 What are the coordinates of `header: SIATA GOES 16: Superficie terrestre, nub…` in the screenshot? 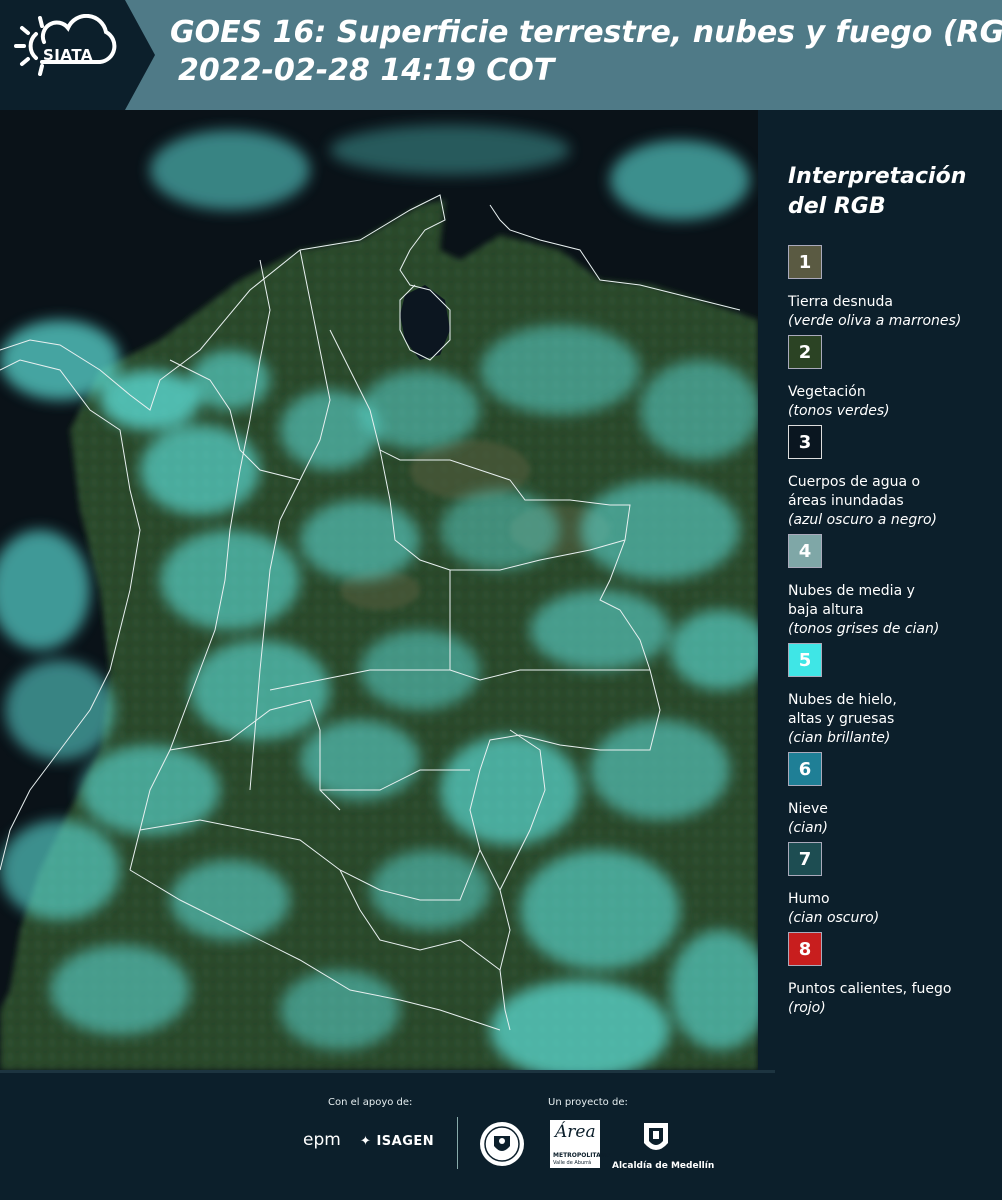 It's located at (501, 55).